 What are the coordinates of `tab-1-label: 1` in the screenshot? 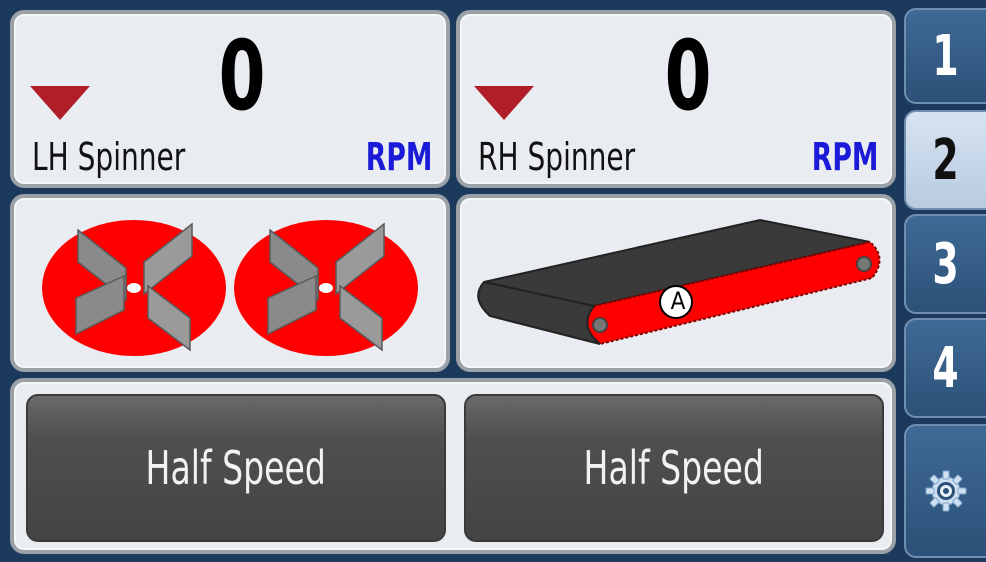 It's located at (946, 56).